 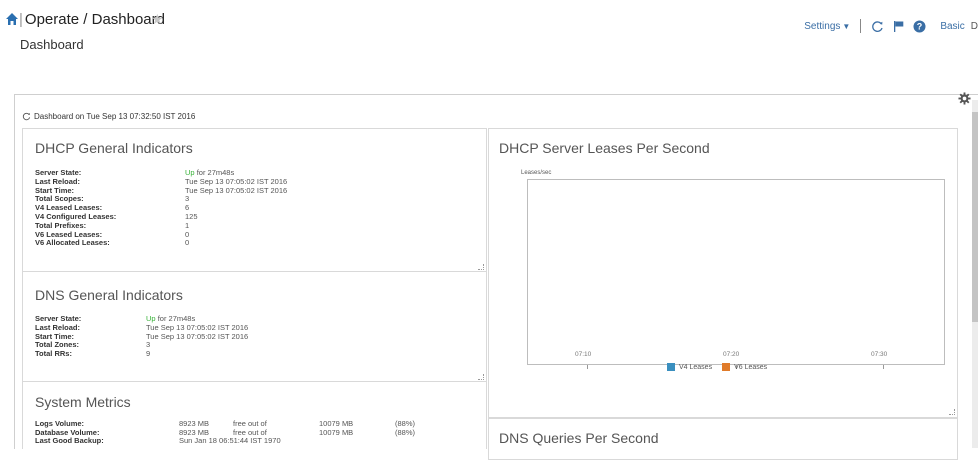 What do you see at coordinates (891, 26) in the screenshot?
I see `top-right-toolbar: Settings ▼ ? Basic D` at bounding box center [891, 26].